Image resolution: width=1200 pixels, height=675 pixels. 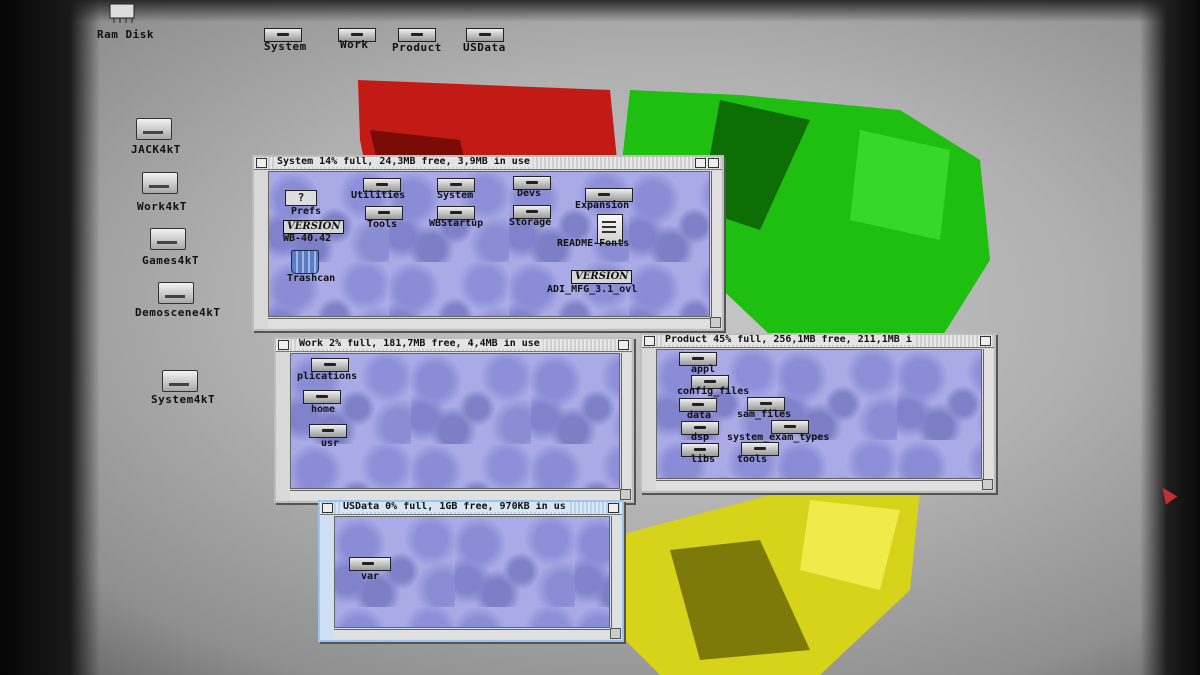 What do you see at coordinates (162, 206) in the screenshot?
I see `work4kt-label: Work4kT` at bounding box center [162, 206].